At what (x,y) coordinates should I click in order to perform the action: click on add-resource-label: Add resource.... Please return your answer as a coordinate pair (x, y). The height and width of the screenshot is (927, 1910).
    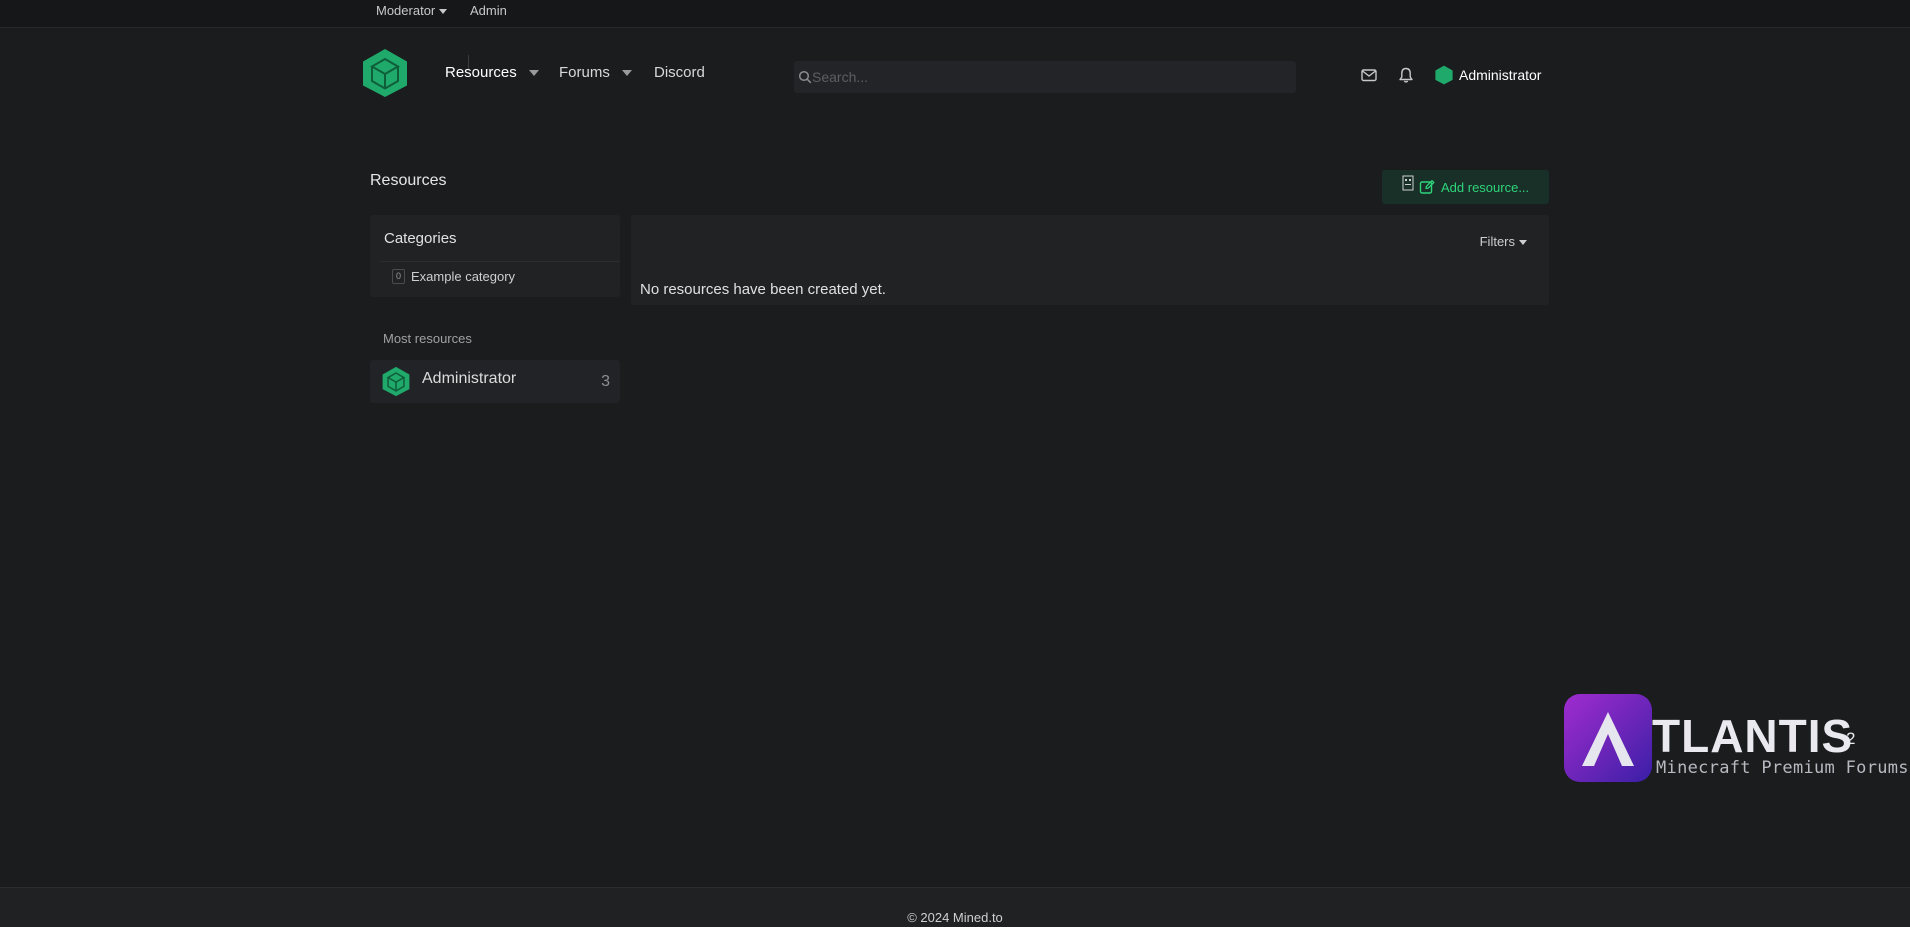
    Looking at the image, I should click on (1485, 187).